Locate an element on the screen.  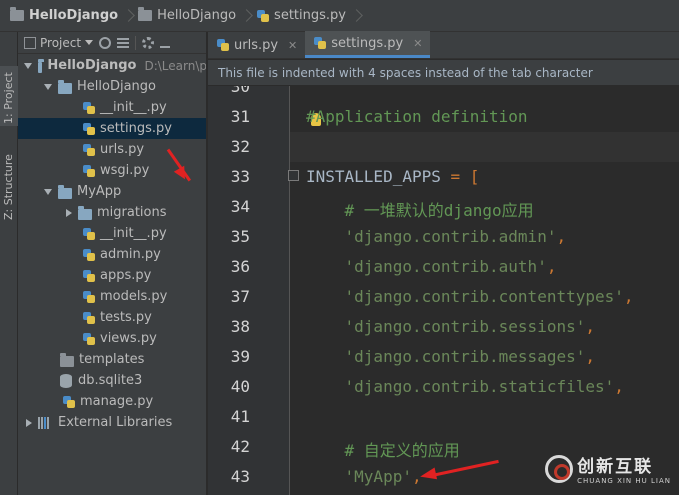
line-number: 43 is located at coordinates (240, 476).